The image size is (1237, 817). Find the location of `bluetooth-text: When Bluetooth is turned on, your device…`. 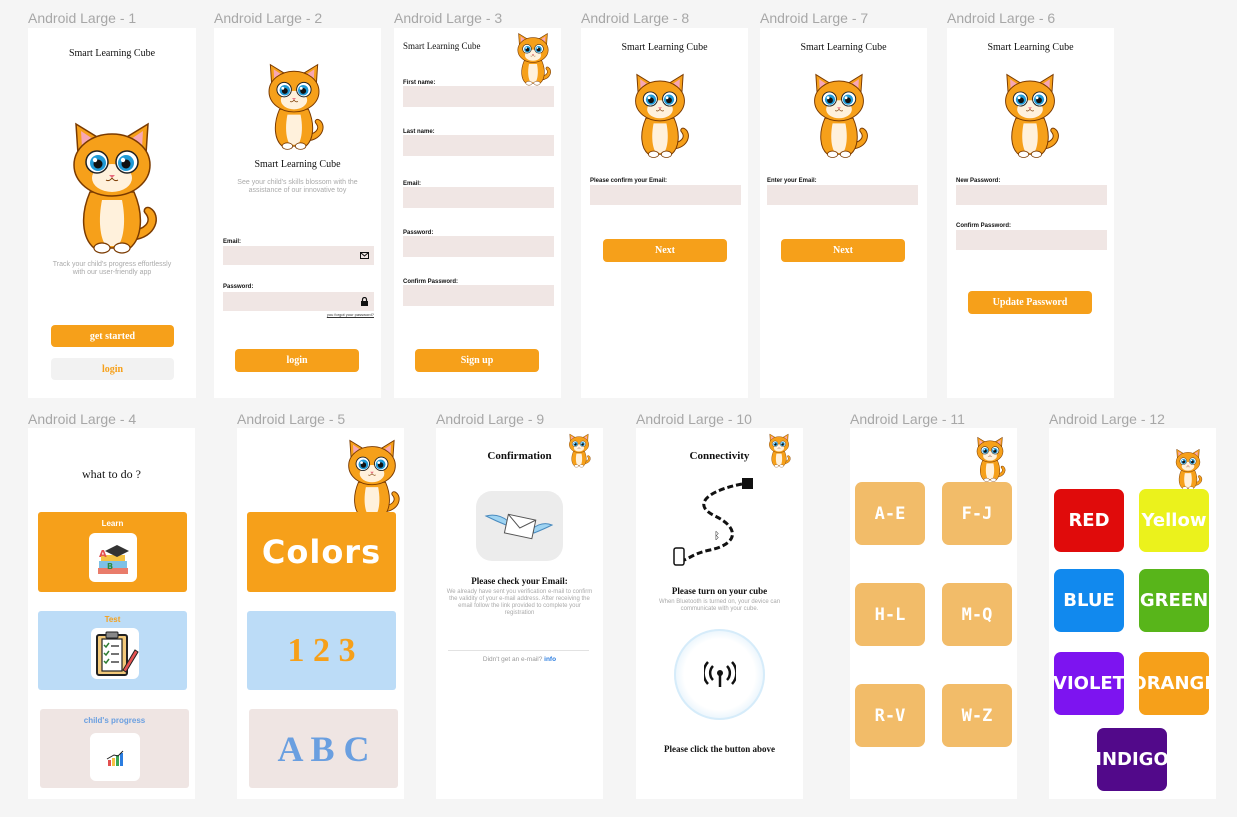

bluetooth-text: When Bluetooth is turned on, your device… is located at coordinates (719, 605).